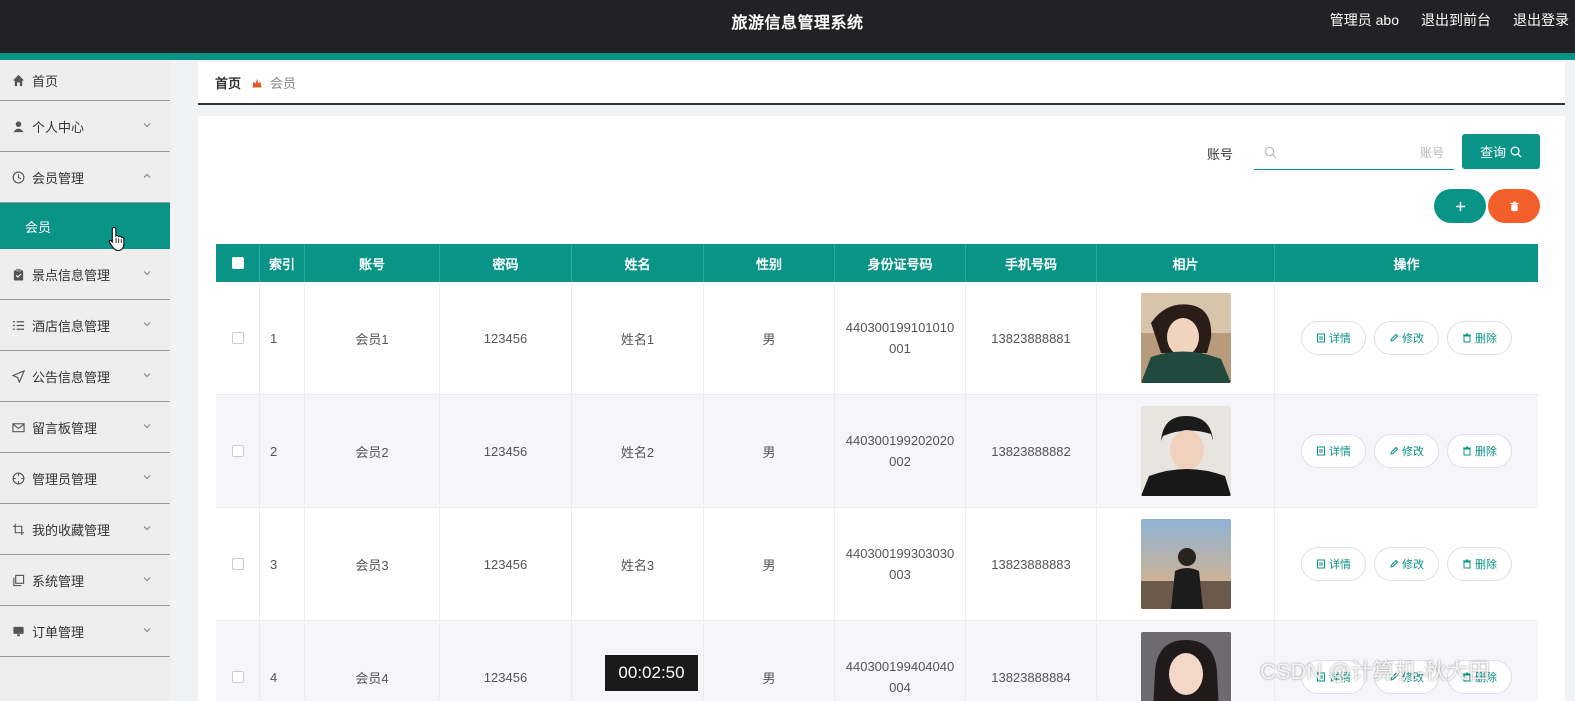 This screenshot has width=1575, height=701. Describe the element at coordinates (18, 274) in the screenshot. I see `clipboard-icon` at that location.